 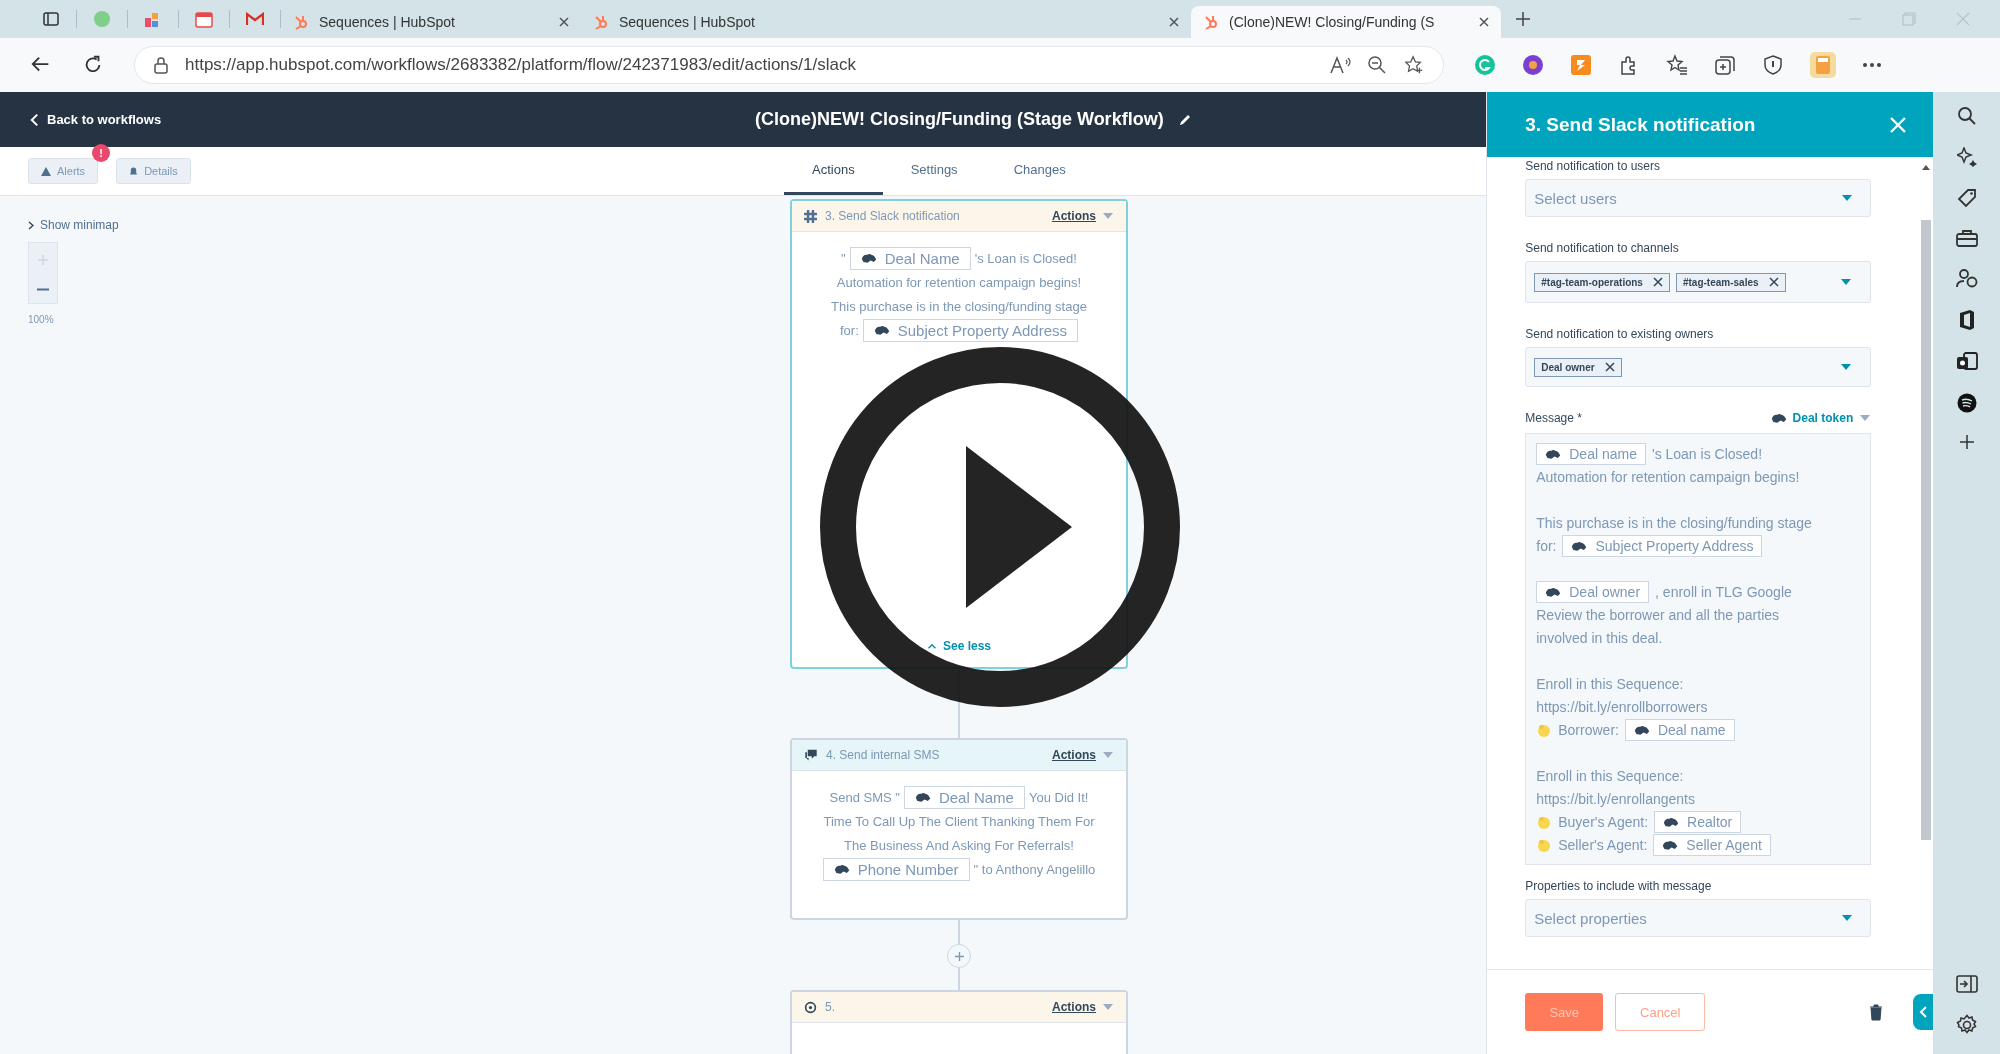 I want to click on shield-icon, so click(x=1773, y=65).